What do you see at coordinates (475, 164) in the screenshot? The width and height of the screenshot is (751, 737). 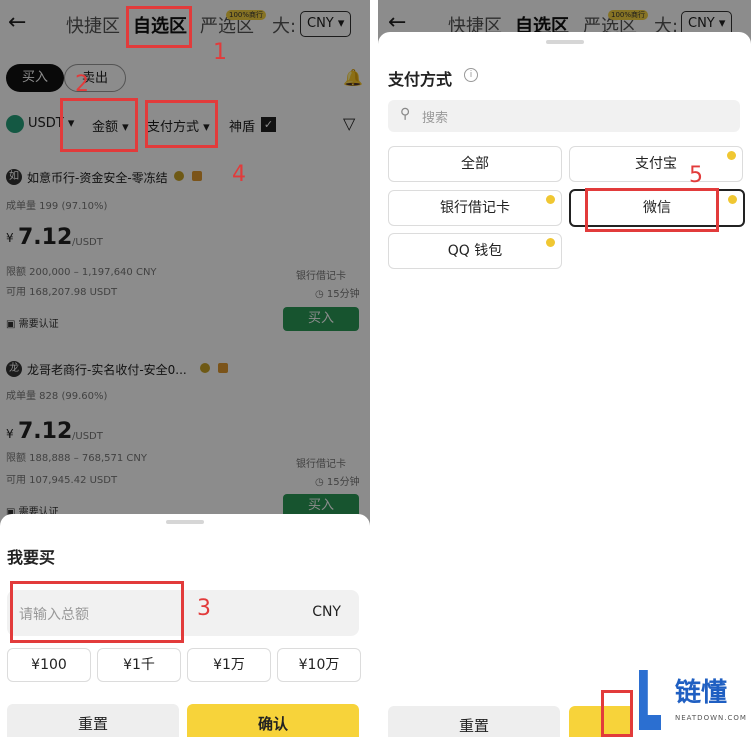 I see `payment-option-all: 全部` at bounding box center [475, 164].